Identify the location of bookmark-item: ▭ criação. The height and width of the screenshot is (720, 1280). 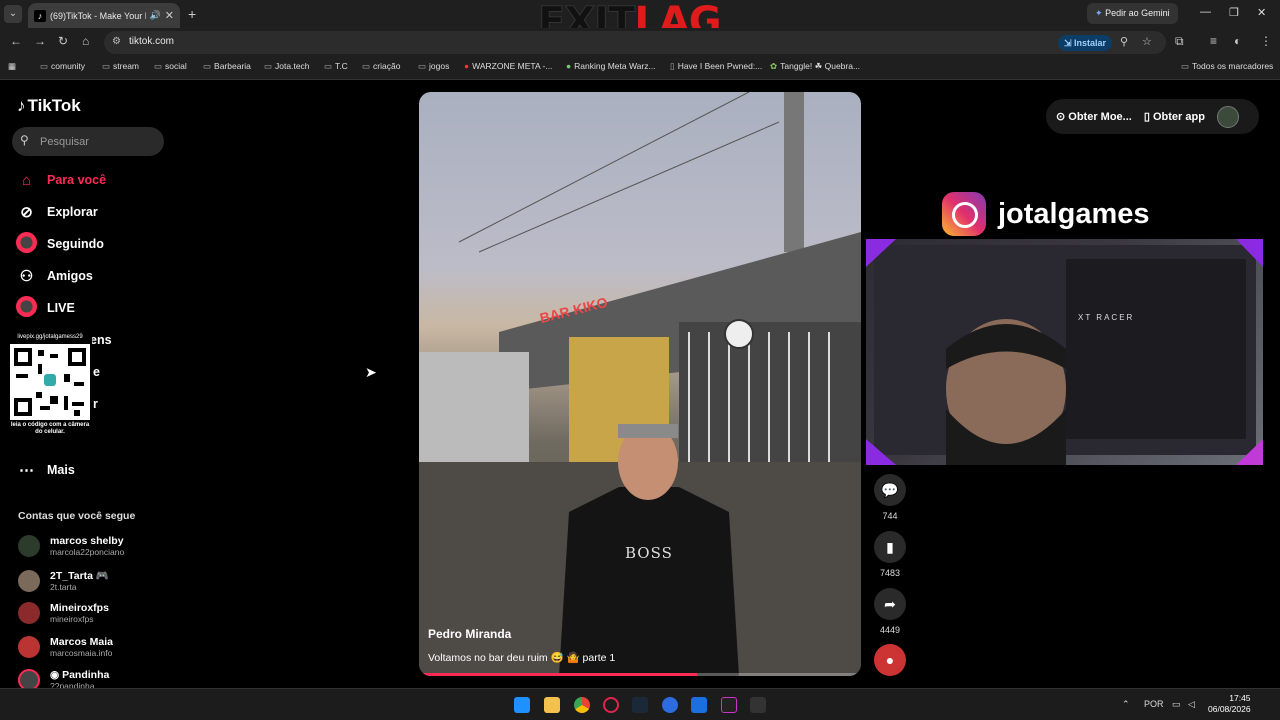
(381, 66).